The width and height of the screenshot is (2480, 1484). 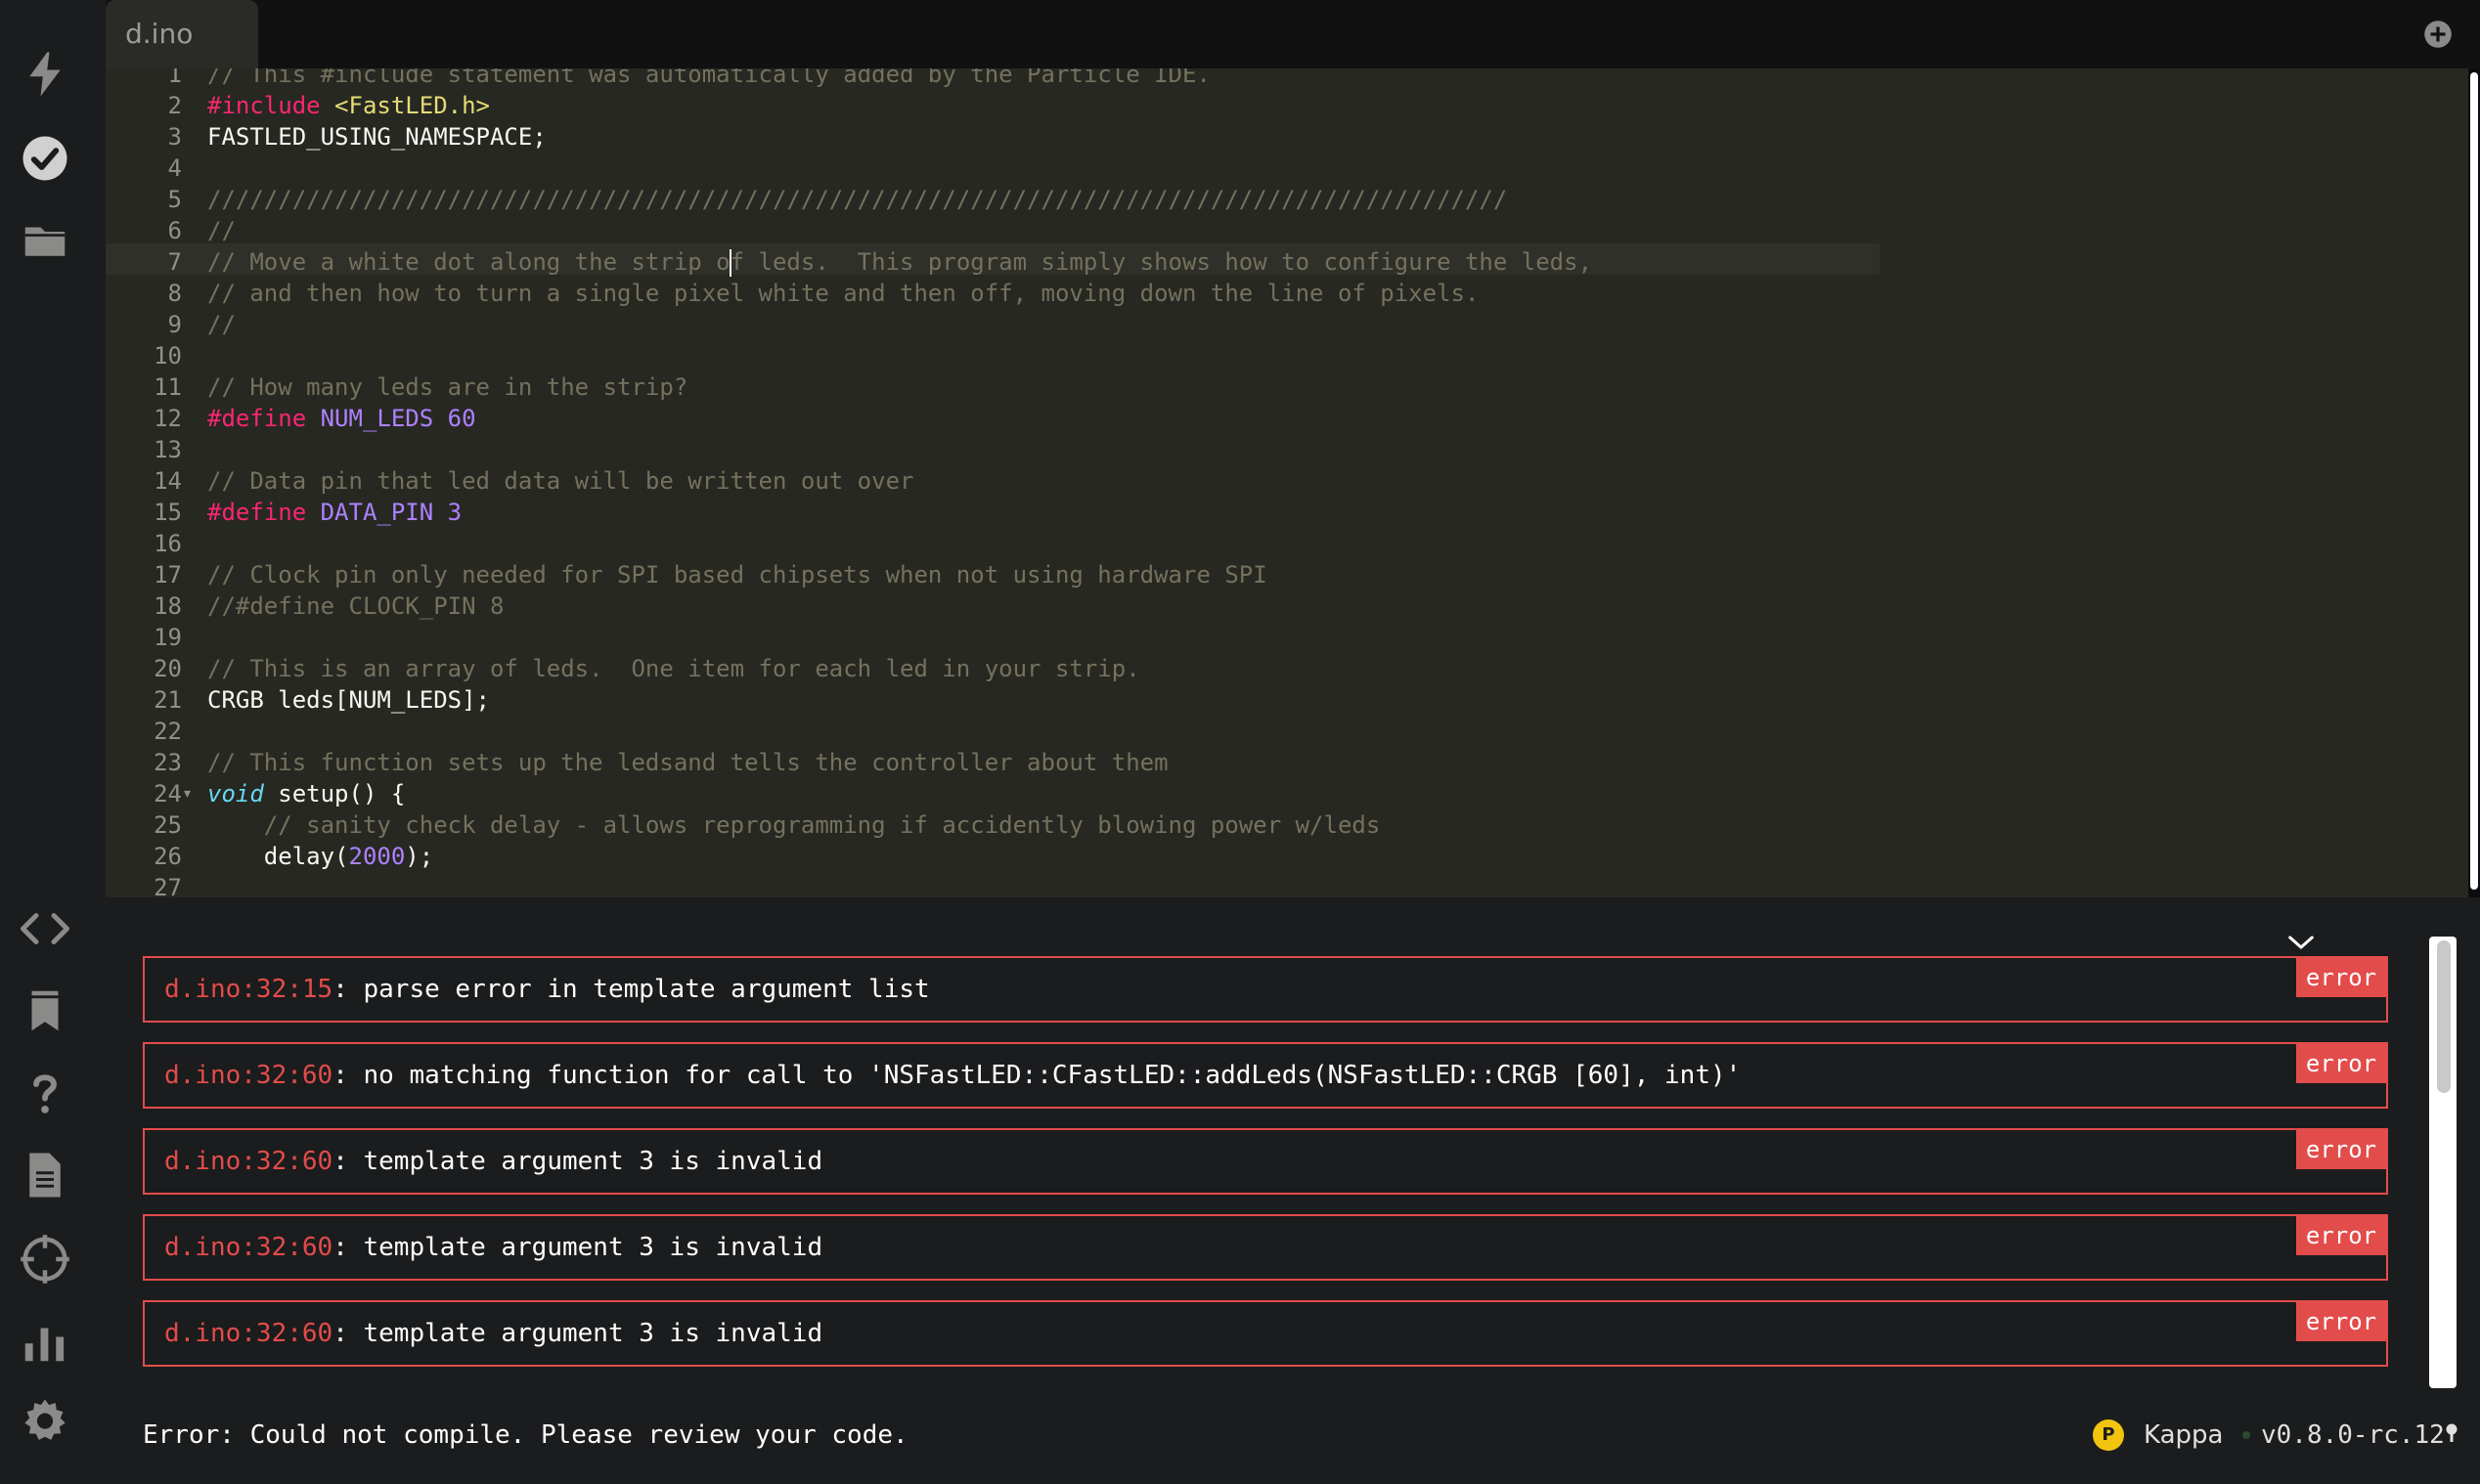 What do you see at coordinates (348, 700) in the screenshot?
I see `code-line: CRGB leds[NUM_LEDS];` at bounding box center [348, 700].